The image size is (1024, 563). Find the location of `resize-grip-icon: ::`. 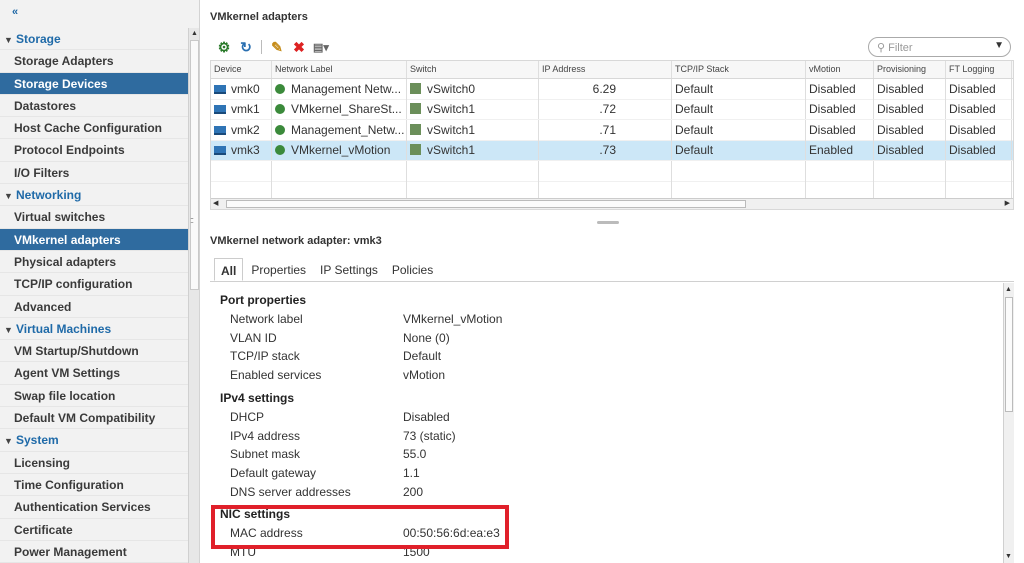

resize-grip-icon: :: is located at coordinates (192, 220).